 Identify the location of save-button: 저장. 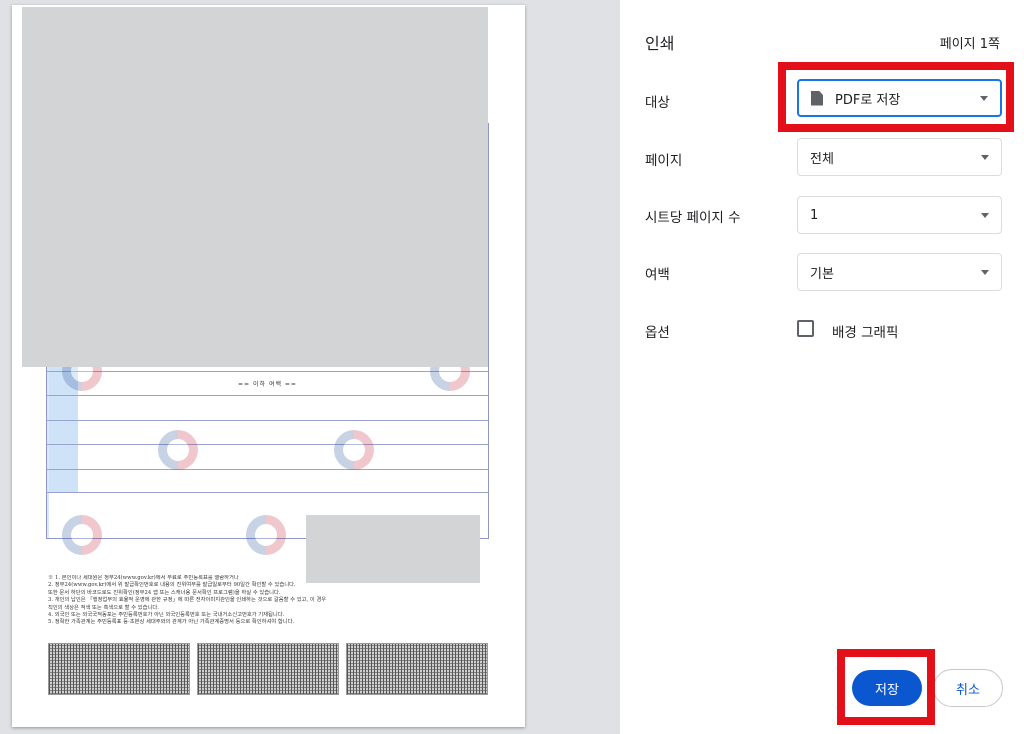
(887, 688).